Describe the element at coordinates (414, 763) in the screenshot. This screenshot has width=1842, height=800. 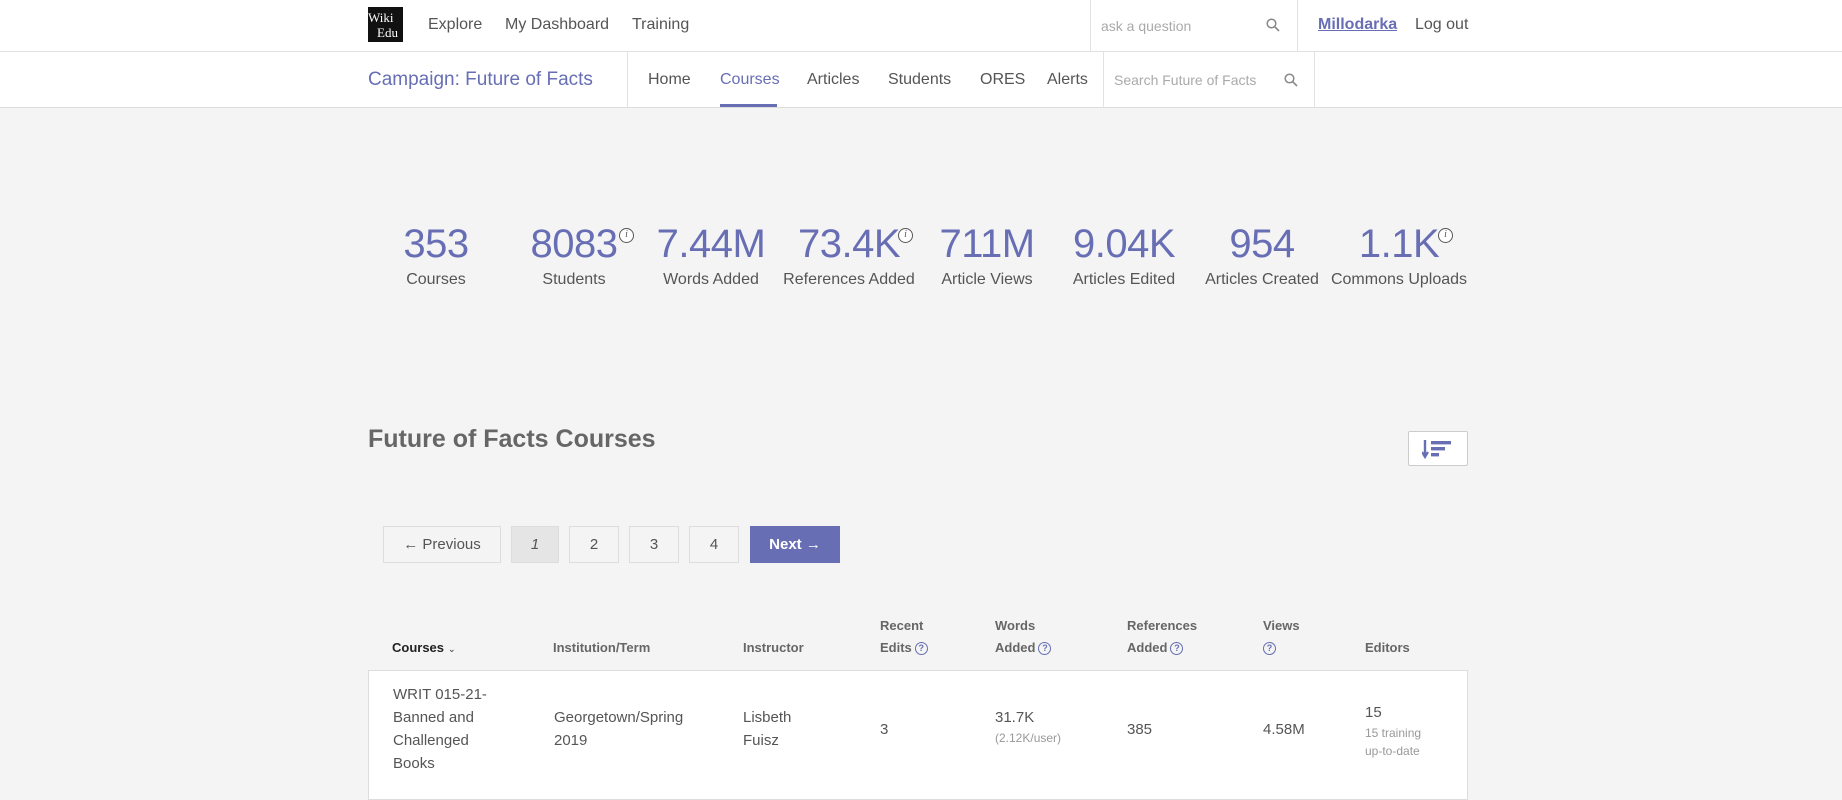
I see `course-title-line: Books` at that location.